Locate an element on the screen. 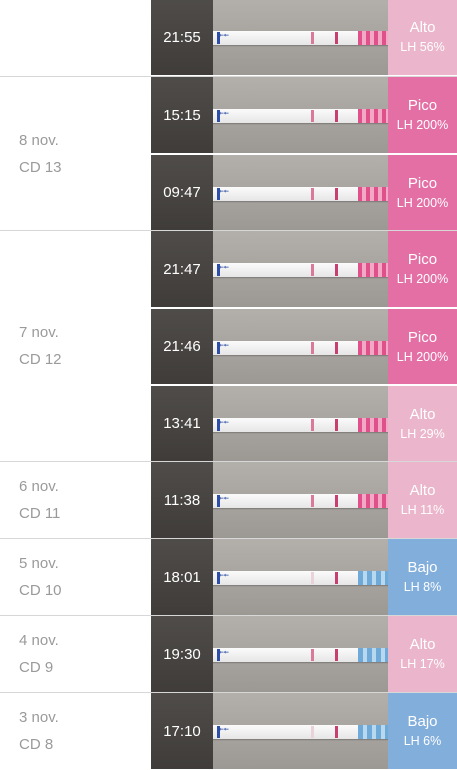  test-time: 21:55 is located at coordinates (182, 37).